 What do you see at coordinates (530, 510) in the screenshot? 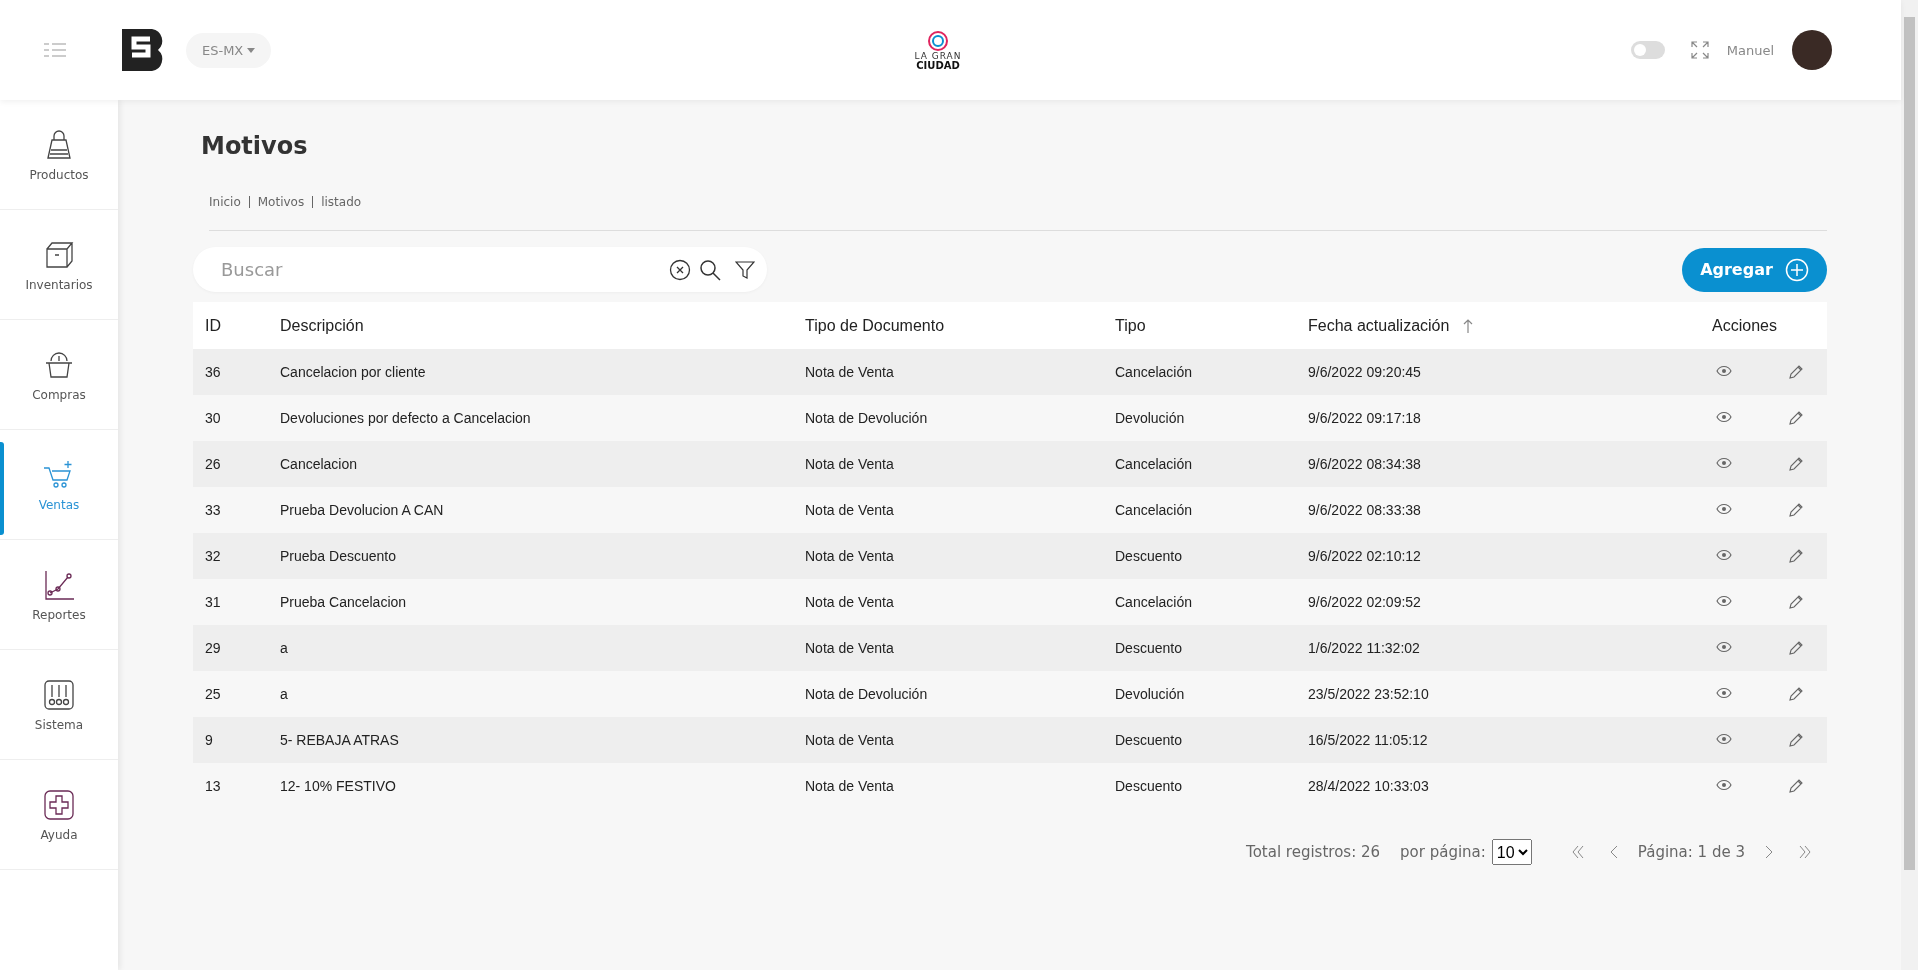
I see `table-cell: Prueba Devolucion A CAN` at bounding box center [530, 510].